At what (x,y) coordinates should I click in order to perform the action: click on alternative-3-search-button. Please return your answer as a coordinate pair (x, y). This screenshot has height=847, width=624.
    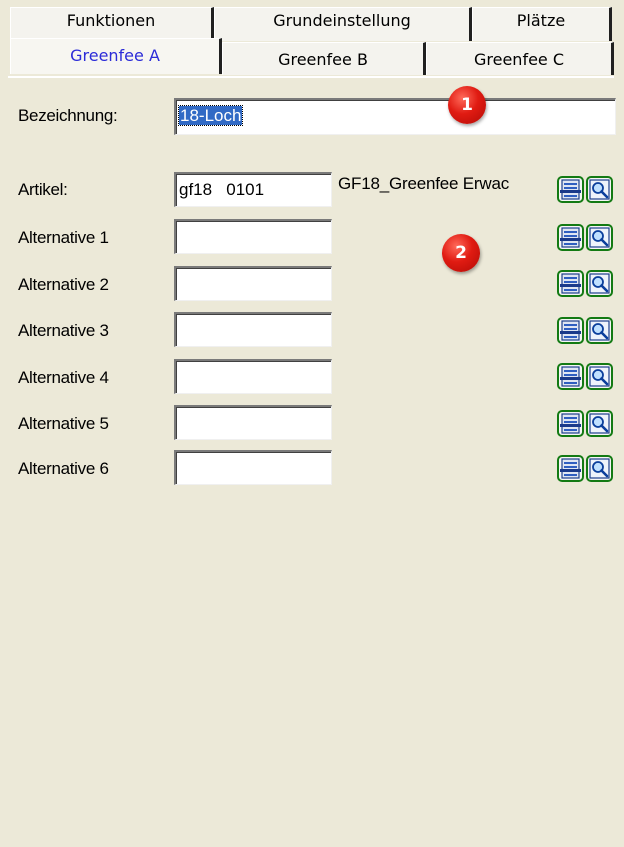
    Looking at the image, I should click on (599, 330).